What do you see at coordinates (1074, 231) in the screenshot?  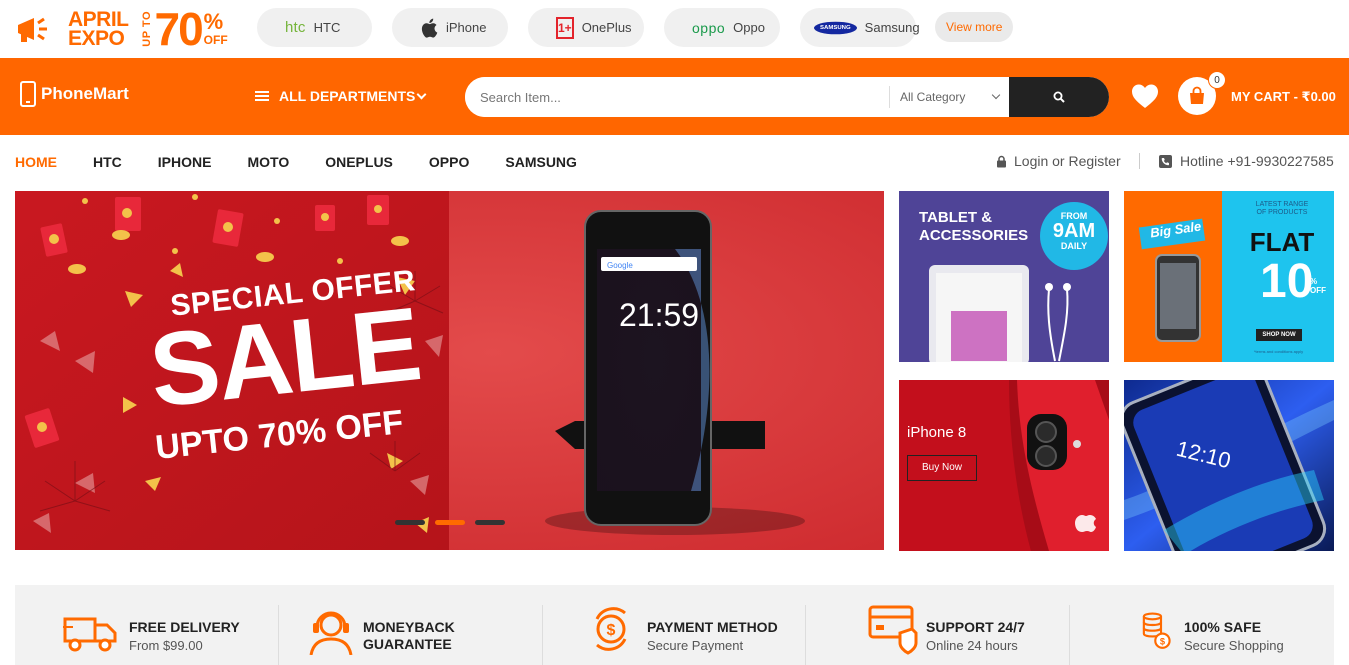 I see `tablet-badge: FROM 9AM DAILY` at bounding box center [1074, 231].